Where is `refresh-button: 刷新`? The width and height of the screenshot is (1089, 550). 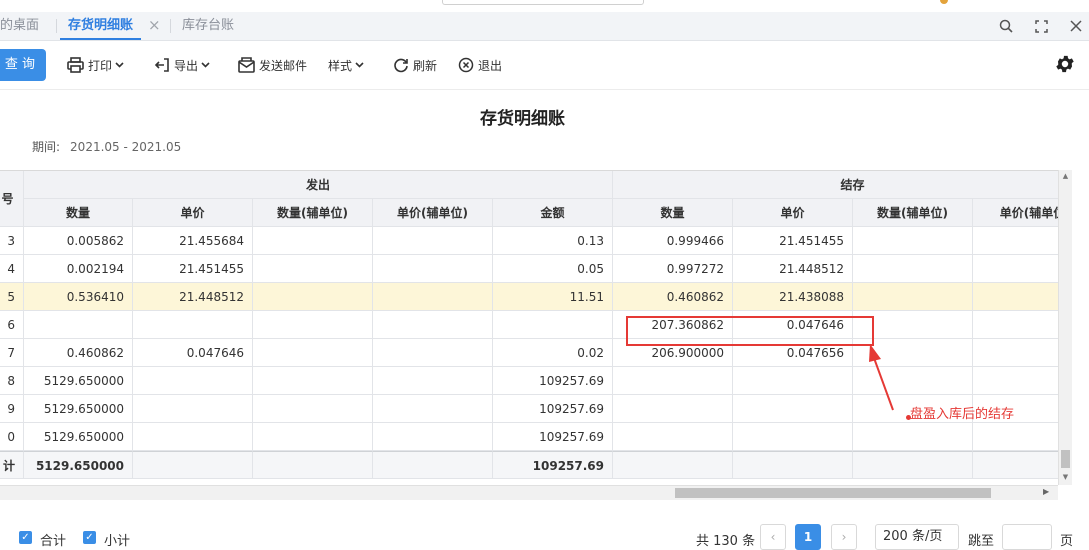 refresh-button: 刷新 is located at coordinates (415, 65).